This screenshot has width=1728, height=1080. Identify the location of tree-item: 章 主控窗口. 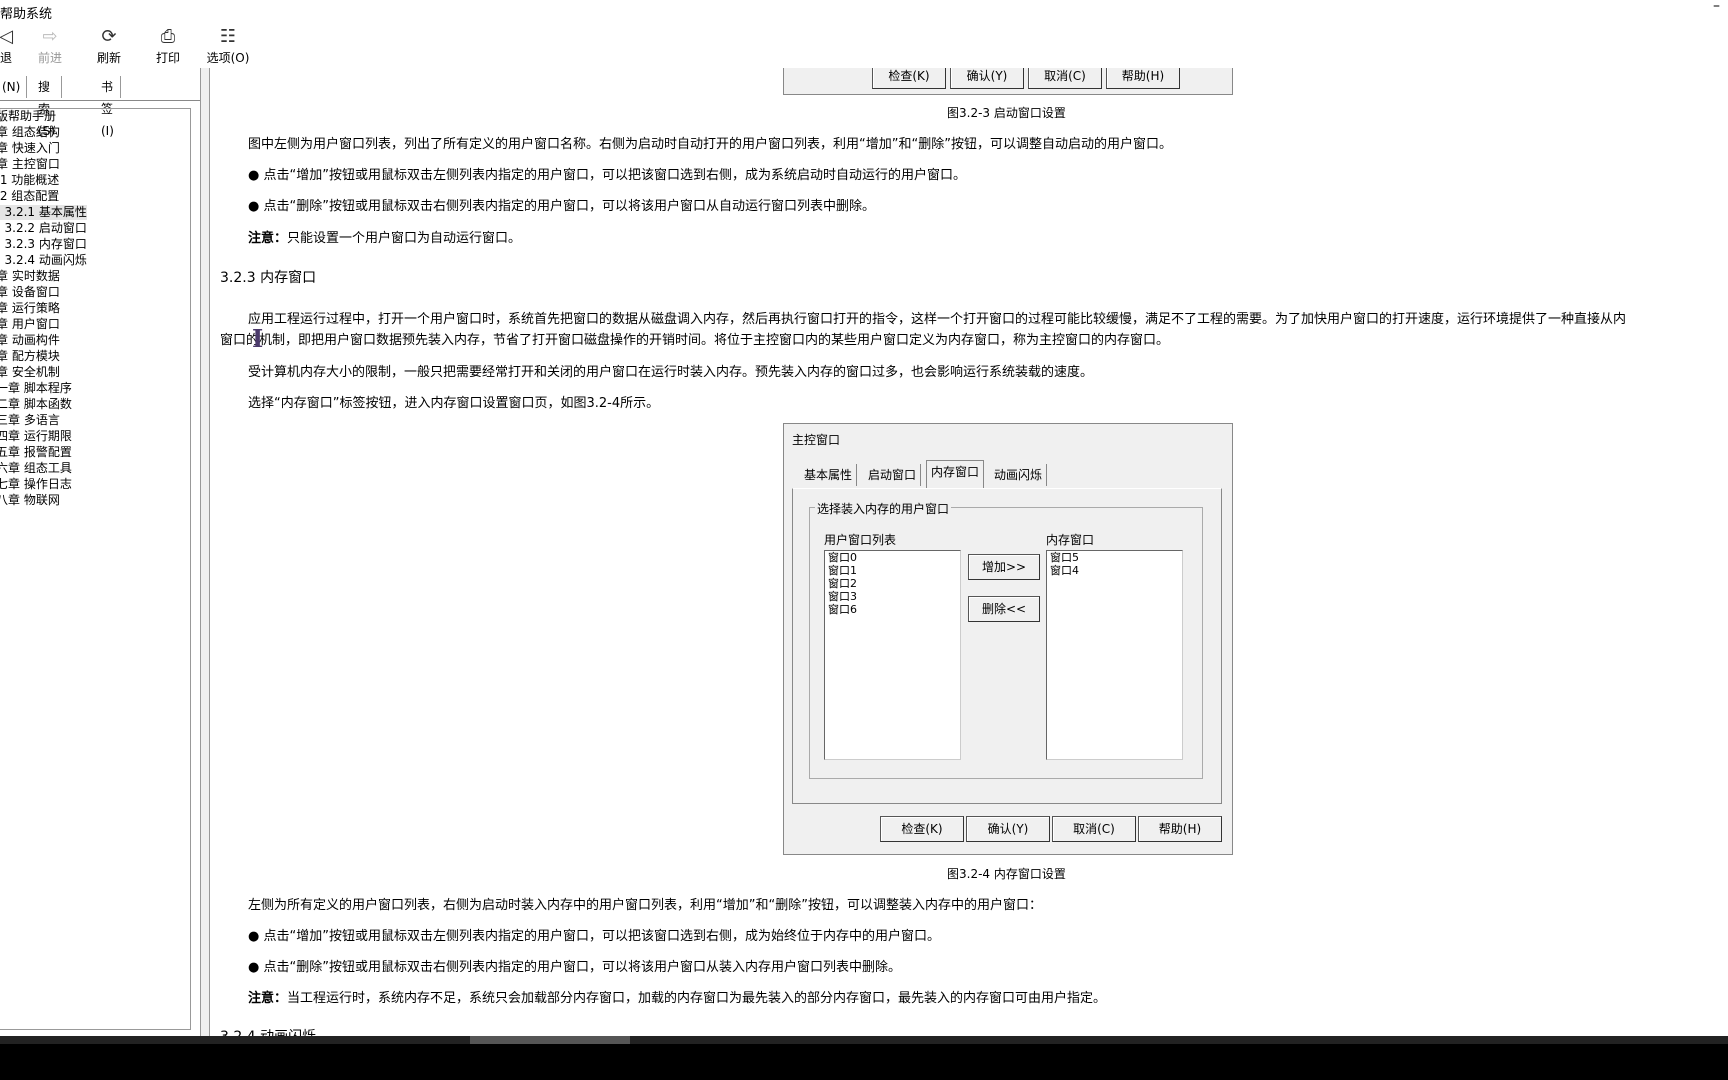
(30, 164).